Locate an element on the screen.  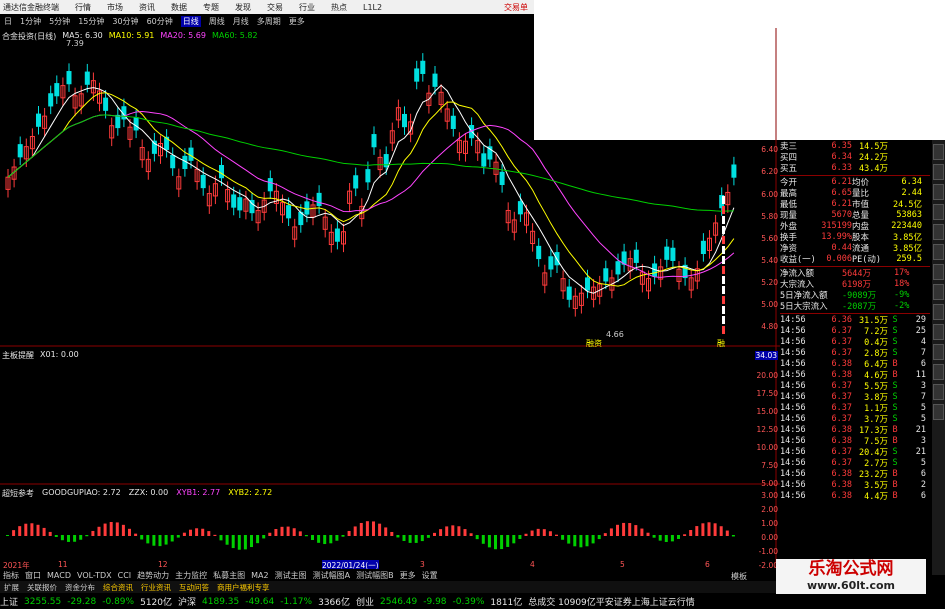
period-multi: 多周期 is located at coordinates (269, 21).